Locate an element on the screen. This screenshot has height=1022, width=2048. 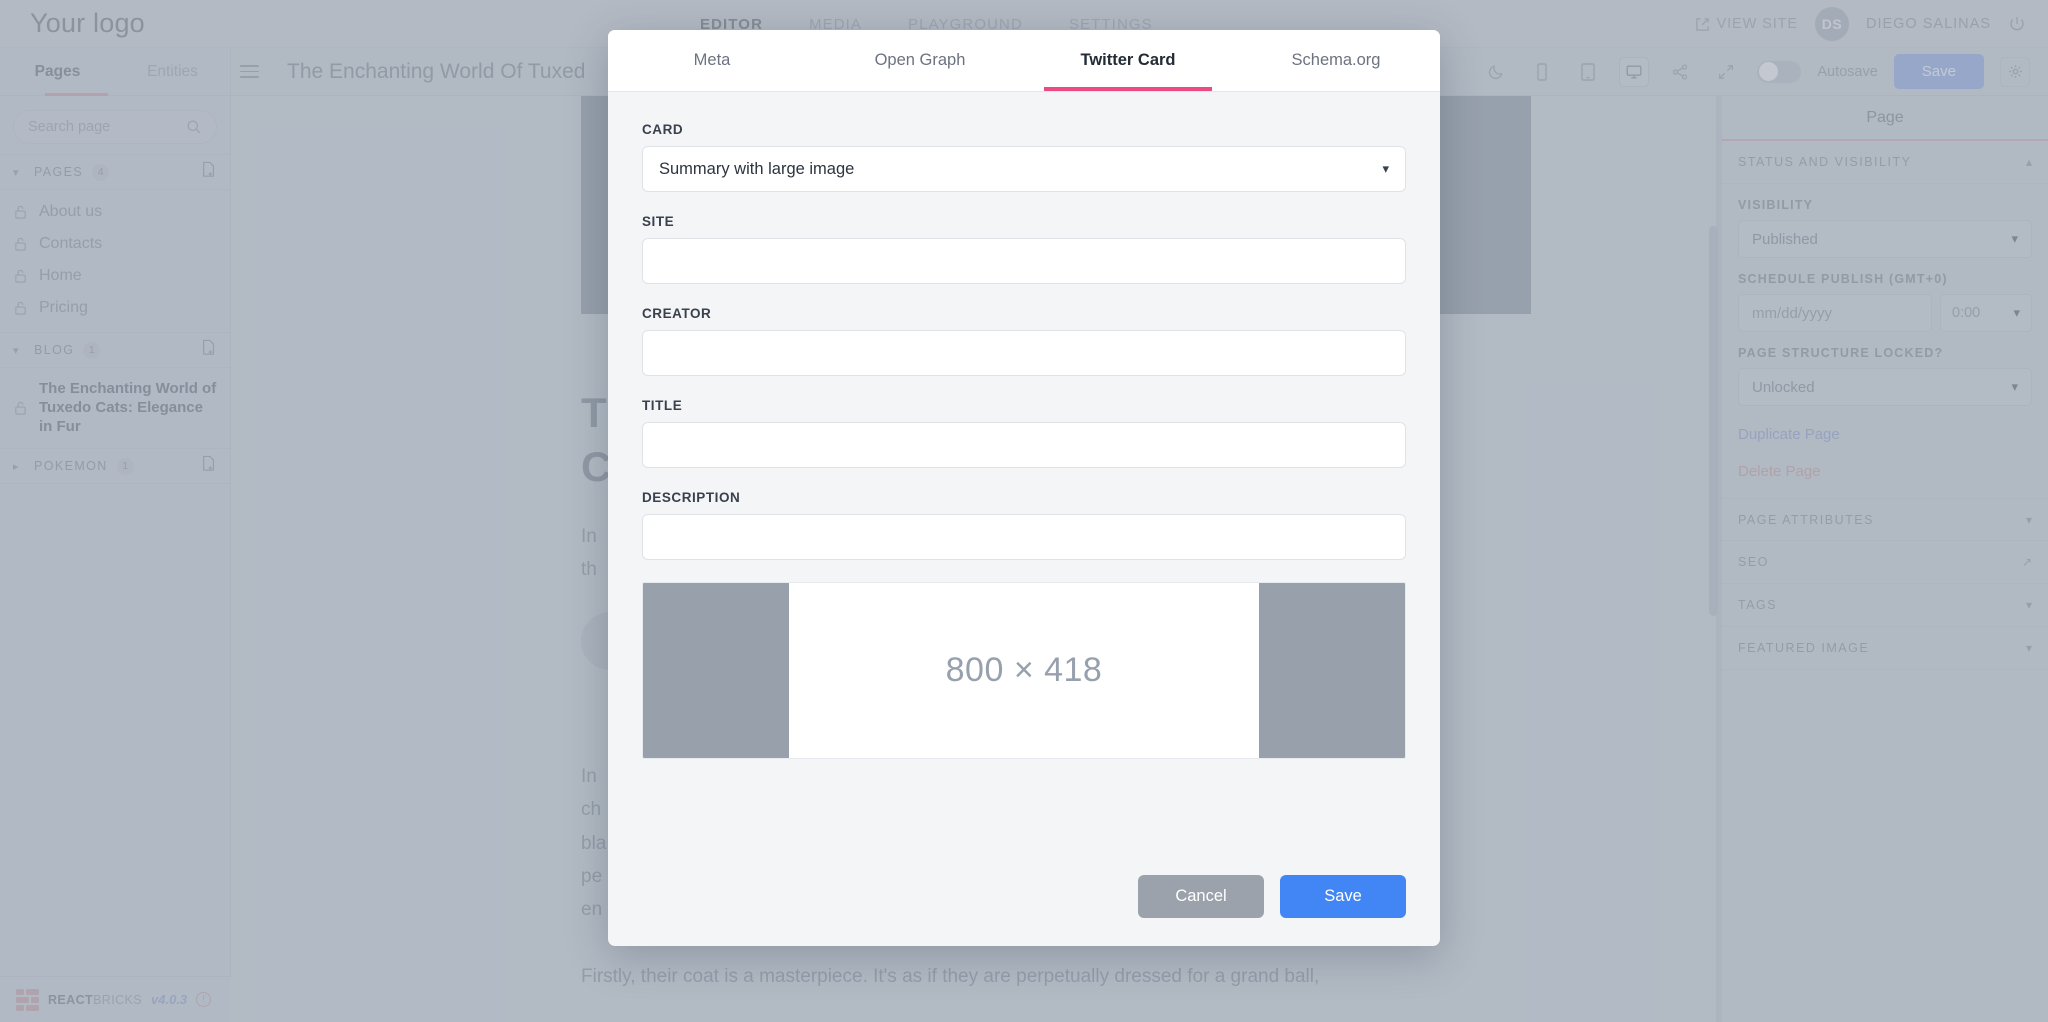
sidebar-section-pages: ▾ PAGES 4 is located at coordinates (115, 172).